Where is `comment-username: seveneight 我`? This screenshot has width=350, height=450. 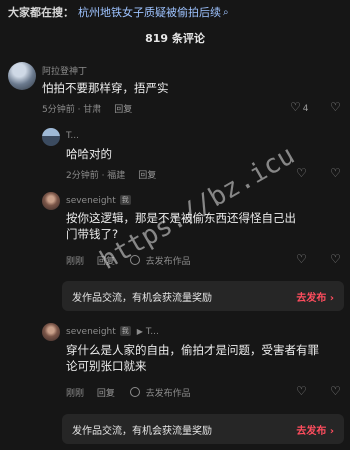 comment-username: seveneight 我 is located at coordinates (98, 200).